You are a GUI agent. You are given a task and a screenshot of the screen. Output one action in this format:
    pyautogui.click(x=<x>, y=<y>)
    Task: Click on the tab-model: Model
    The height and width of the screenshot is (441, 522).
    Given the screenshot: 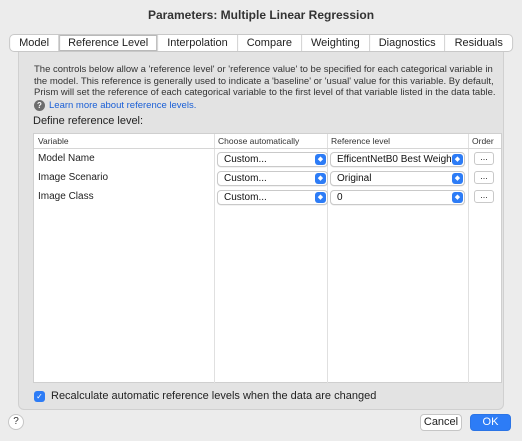 What is the action you would take?
    pyautogui.click(x=35, y=43)
    